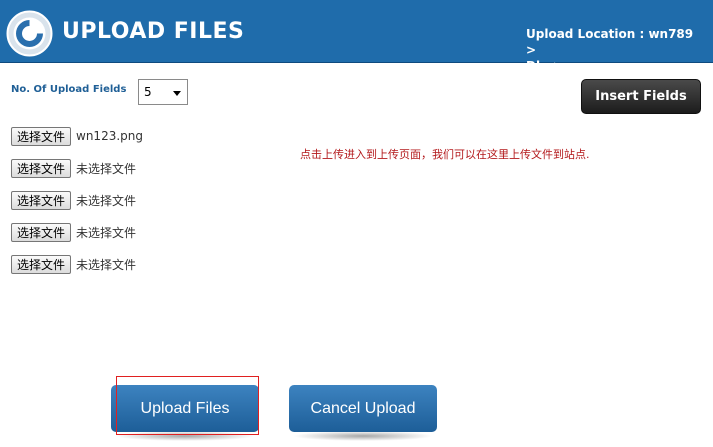  I want to click on app-logo-icon, so click(29, 33).